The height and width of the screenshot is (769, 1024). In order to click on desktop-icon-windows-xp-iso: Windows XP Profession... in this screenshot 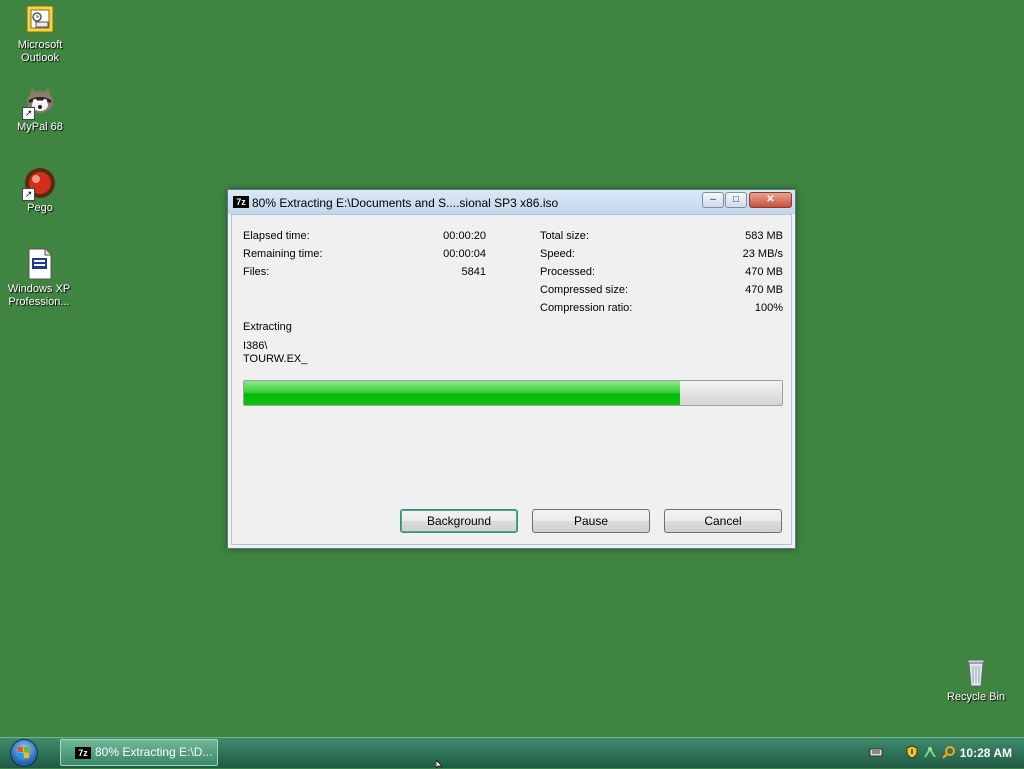, I will do `click(39, 278)`.